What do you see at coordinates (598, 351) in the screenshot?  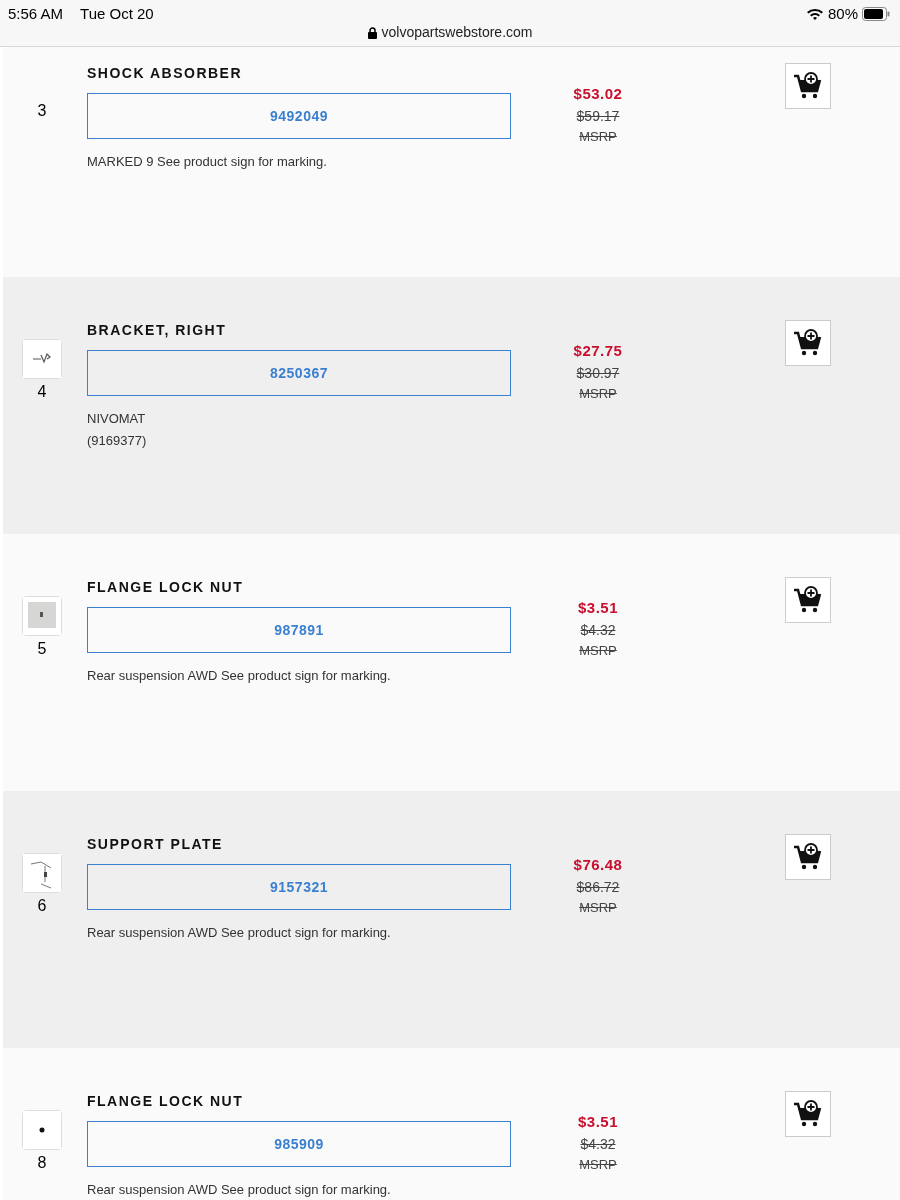 I see `price: $27.75` at bounding box center [598, 351].